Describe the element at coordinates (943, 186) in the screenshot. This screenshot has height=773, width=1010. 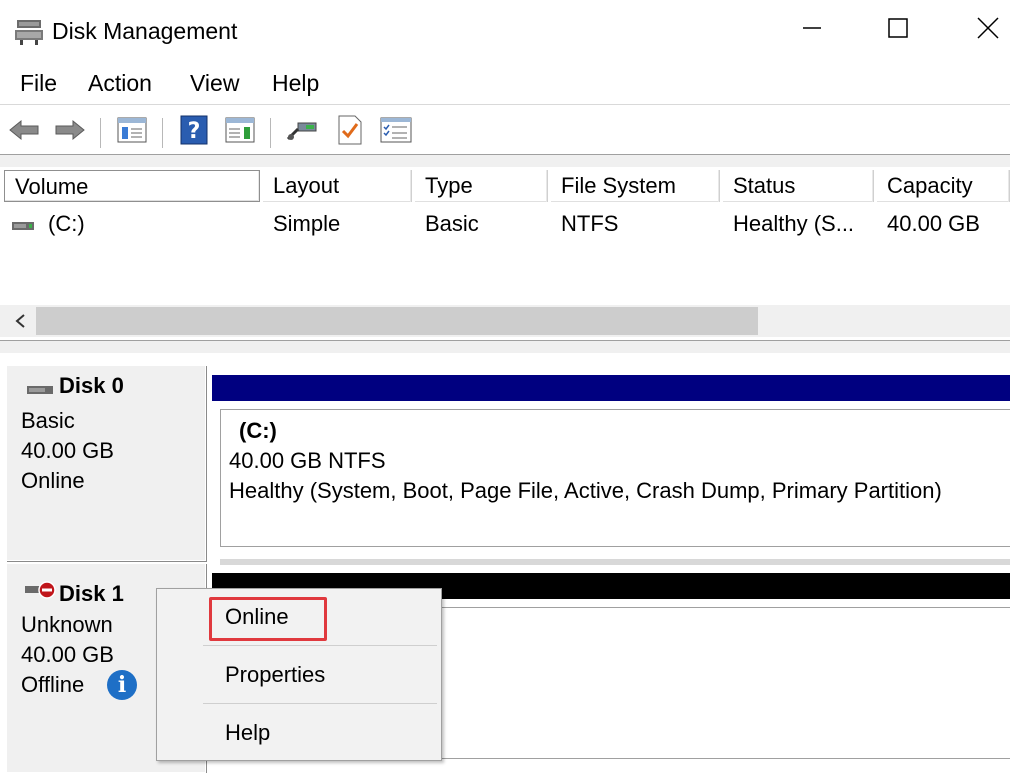
I see `column-header-capacity: Capacity` at that location.